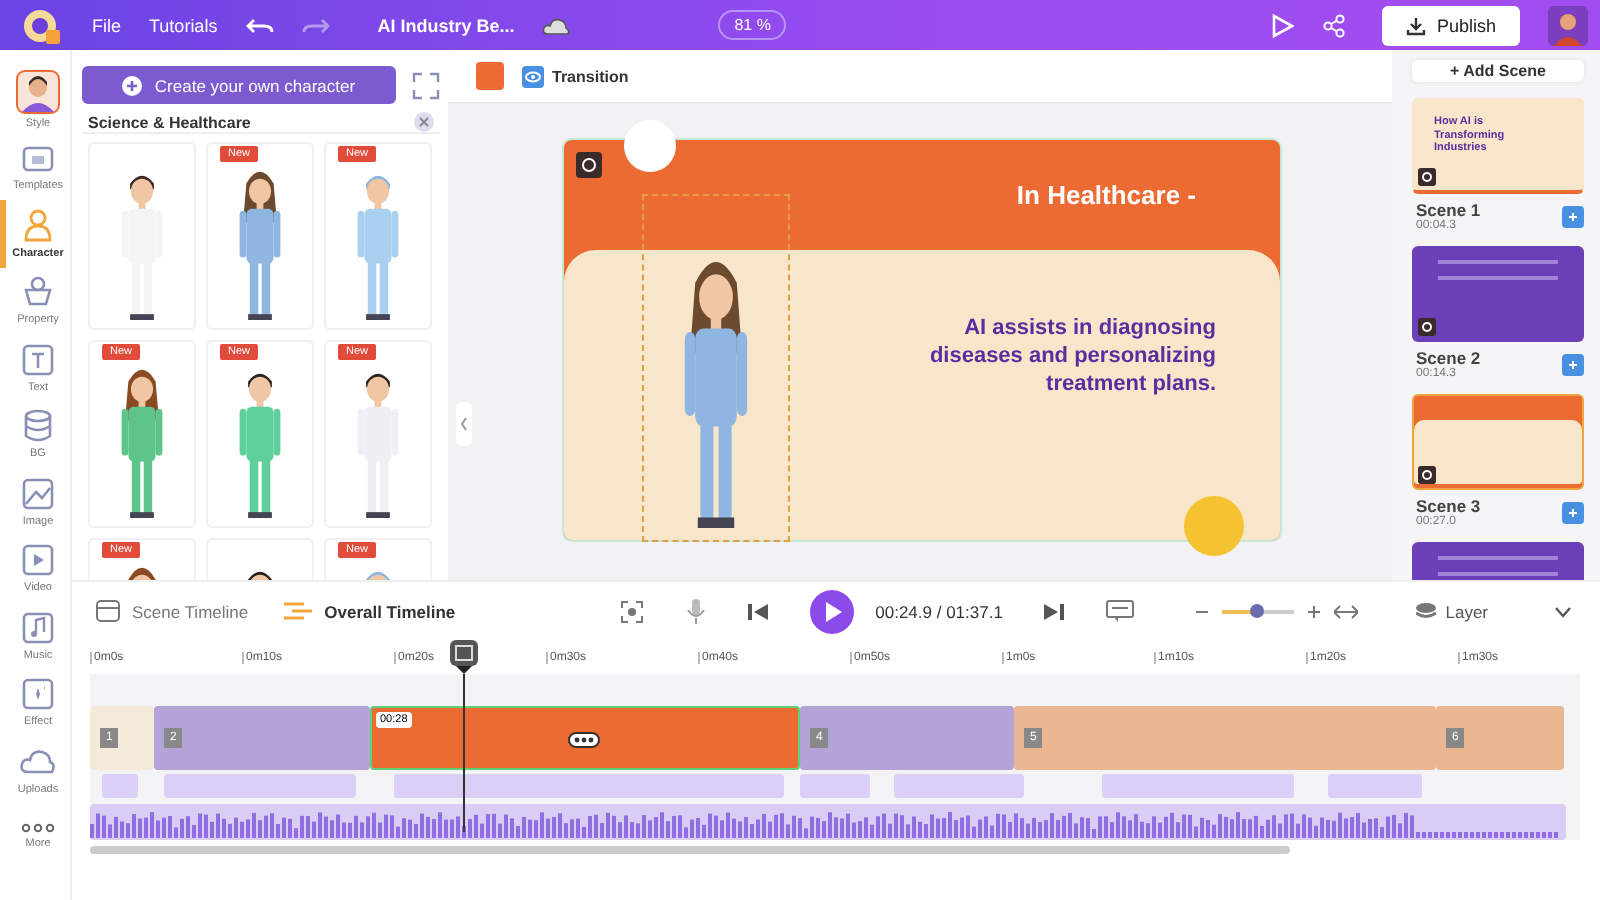 This screenshot has width=1600, height=900. I want to click on playhead-icon, so click(464, 736).